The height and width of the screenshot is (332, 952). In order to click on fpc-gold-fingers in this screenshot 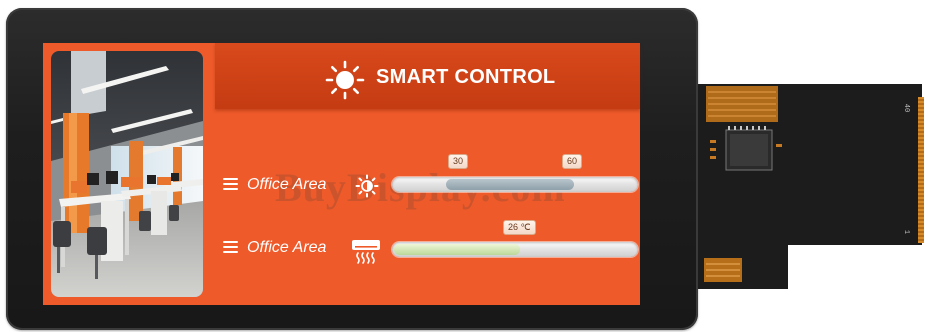, I will do `click(921, 170)`.